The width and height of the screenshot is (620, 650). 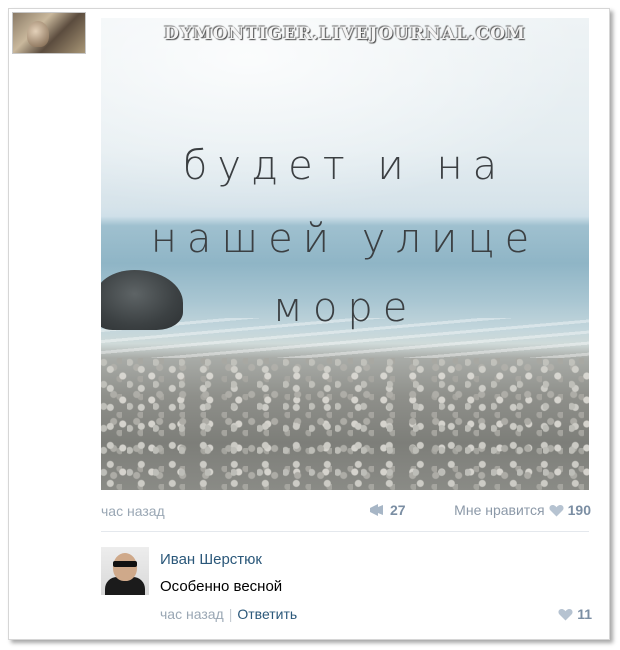 I want to click on repost-button: 27, so click(x=387, y=510).